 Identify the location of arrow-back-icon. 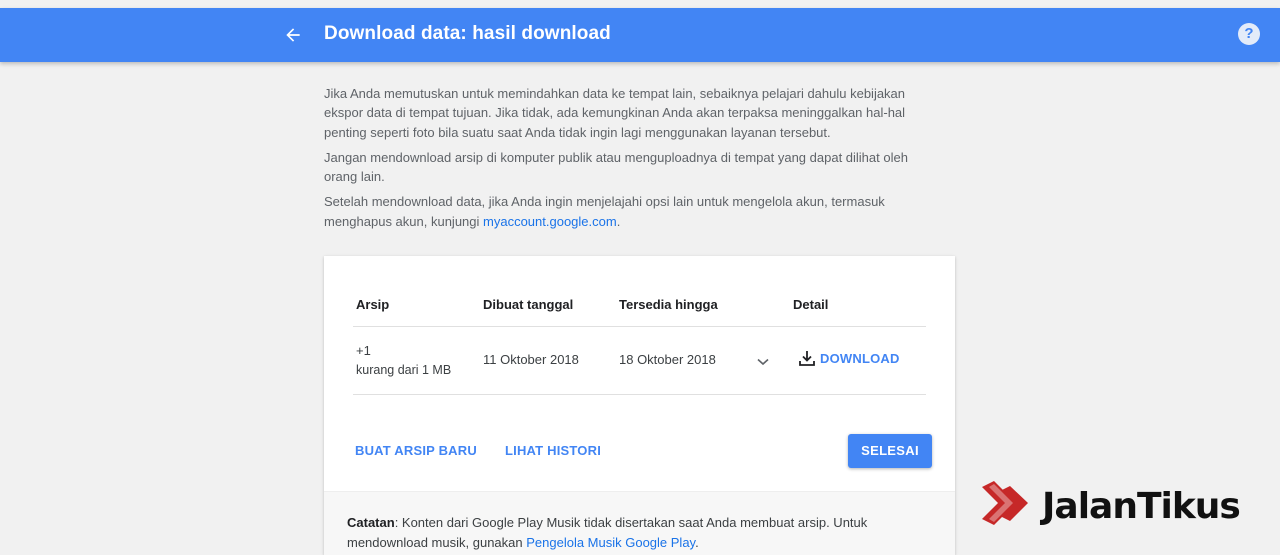
(293, 35).